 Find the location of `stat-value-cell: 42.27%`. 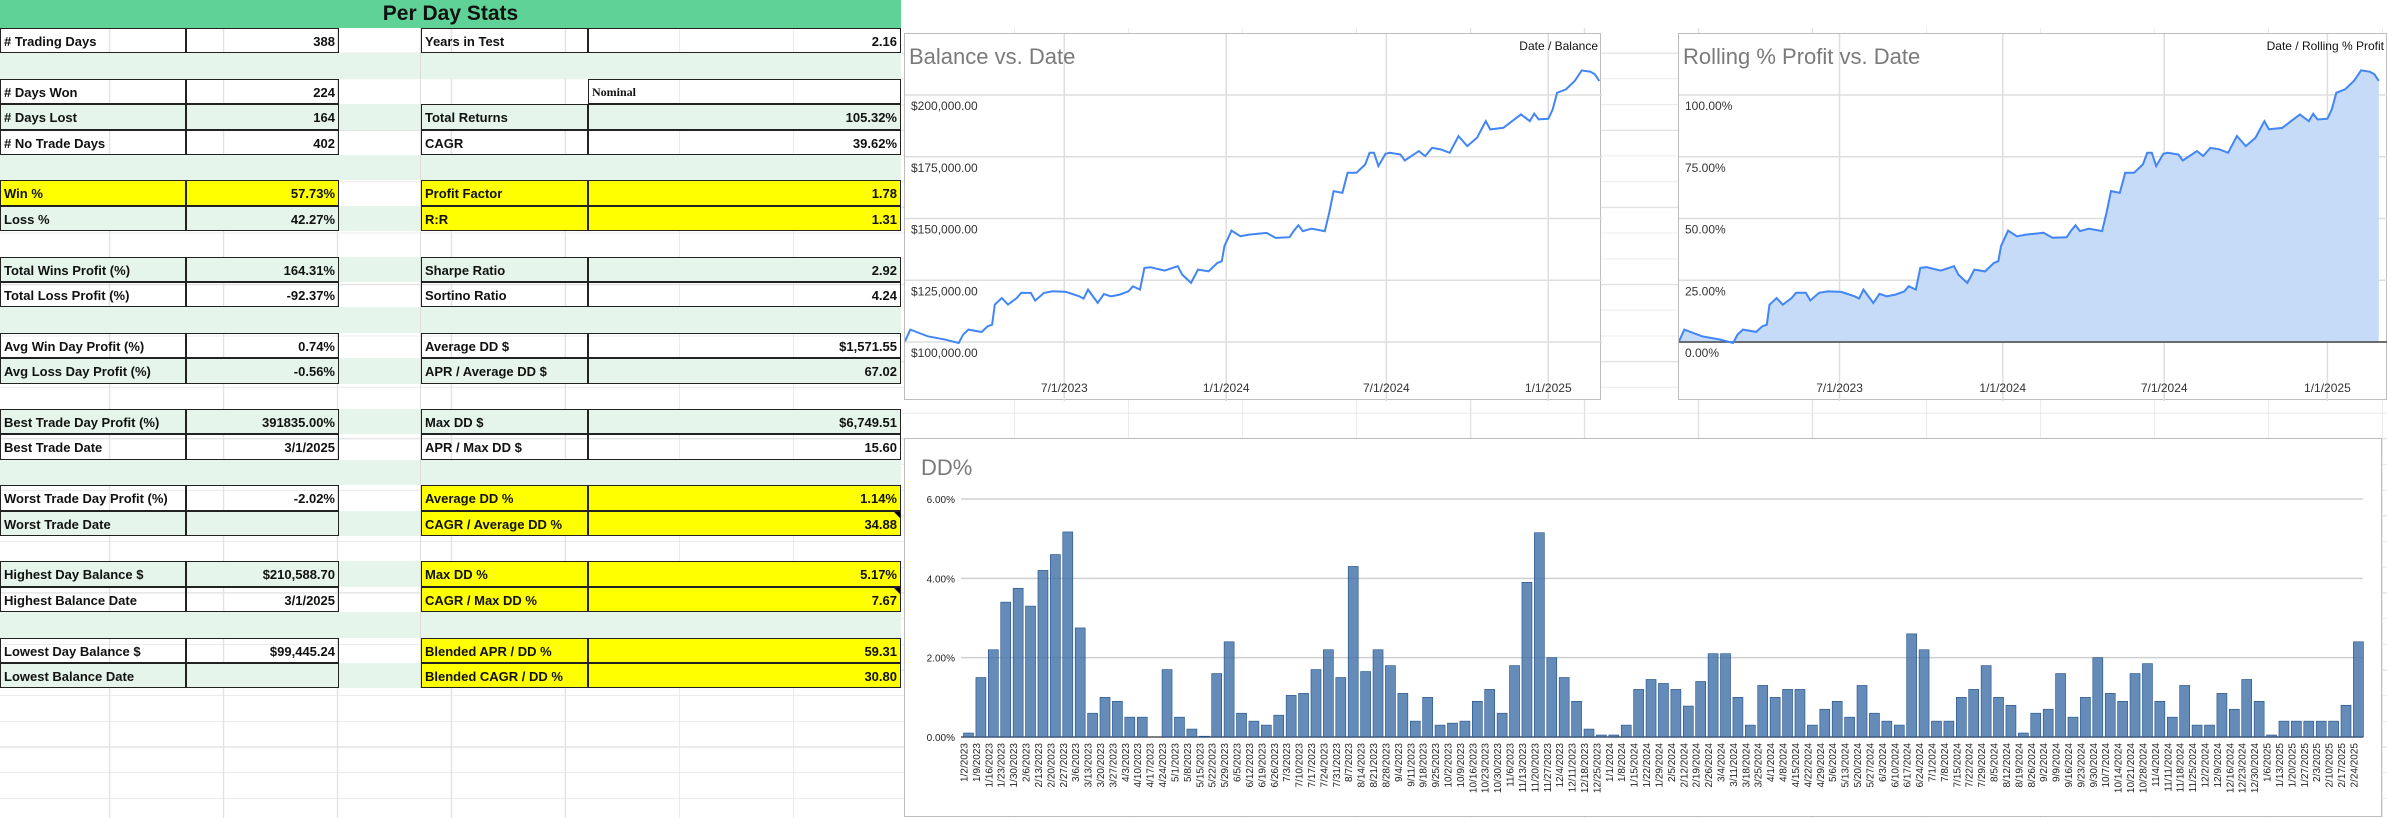

stat-value-cell: 42.27% is located at coordinates (262, 218).